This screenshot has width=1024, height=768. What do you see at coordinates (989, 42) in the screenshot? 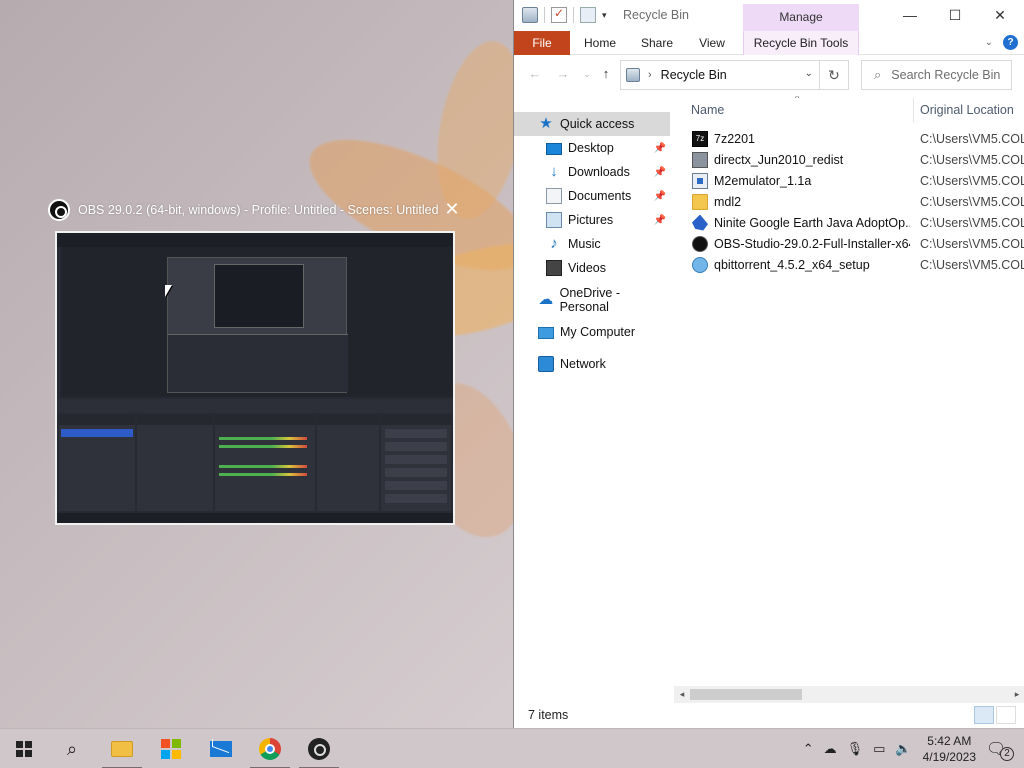
I see `expand-ribbon-chevron-icon: ⌄` at bounding box center [989, 42].